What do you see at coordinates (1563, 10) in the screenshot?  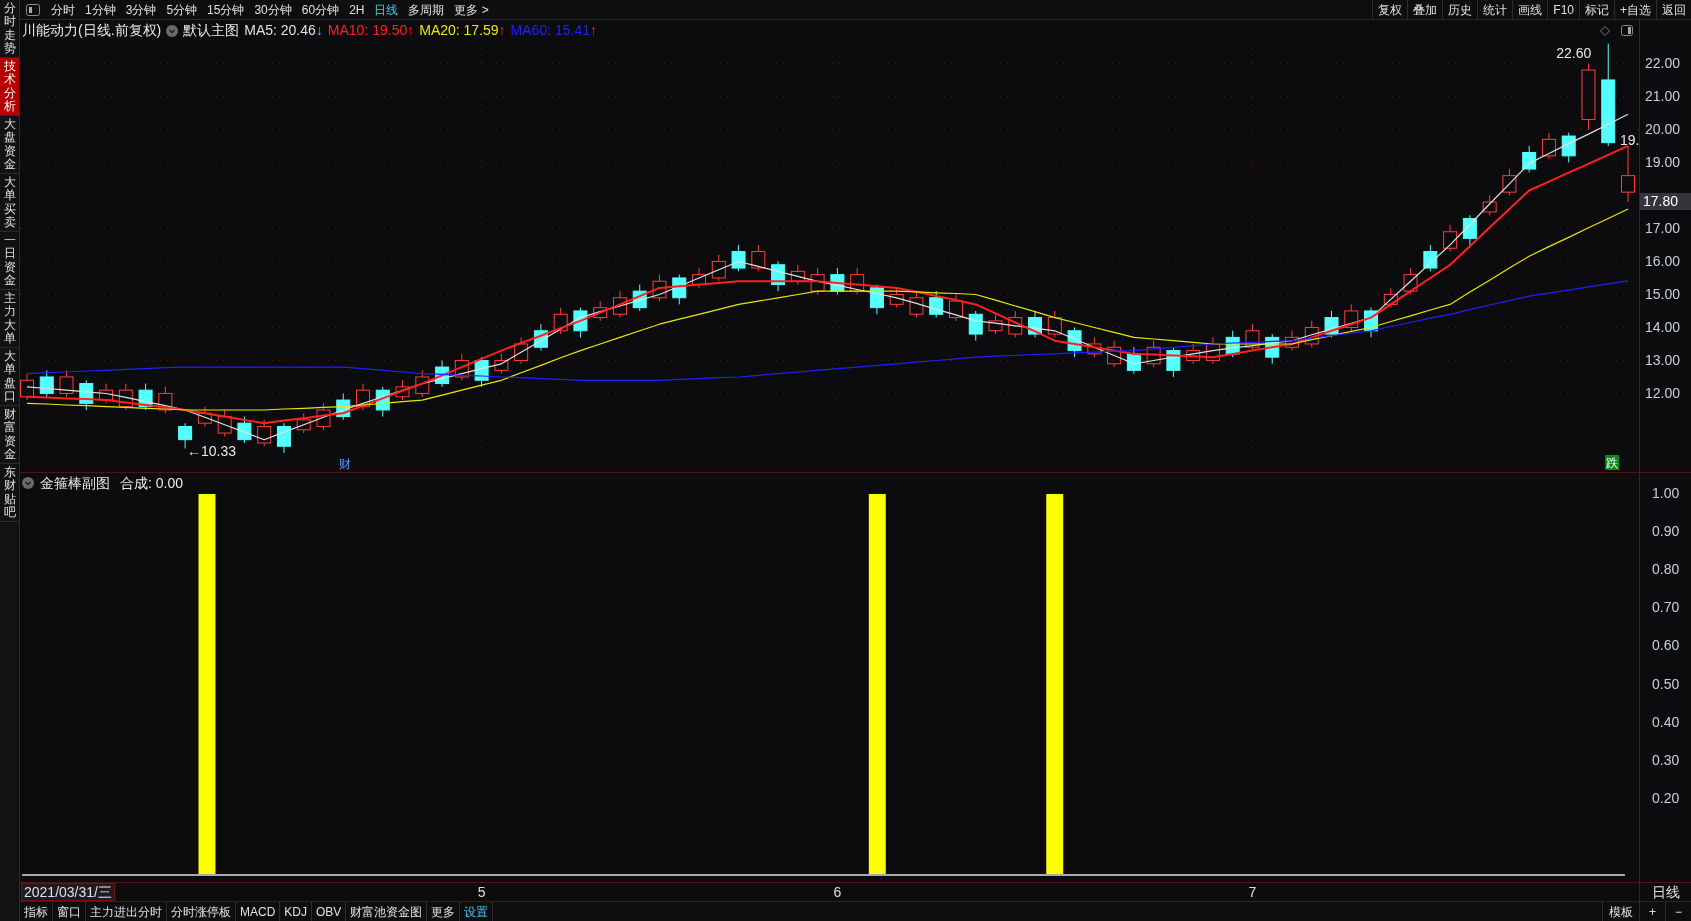 I see `toolbar-button: F10` at bounding box center [1563, 10].